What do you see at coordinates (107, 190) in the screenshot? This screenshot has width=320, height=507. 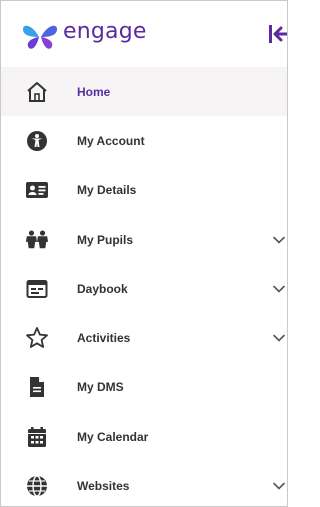 I see `sidebar-item-label: My Details` at bounding box center [107, 190].